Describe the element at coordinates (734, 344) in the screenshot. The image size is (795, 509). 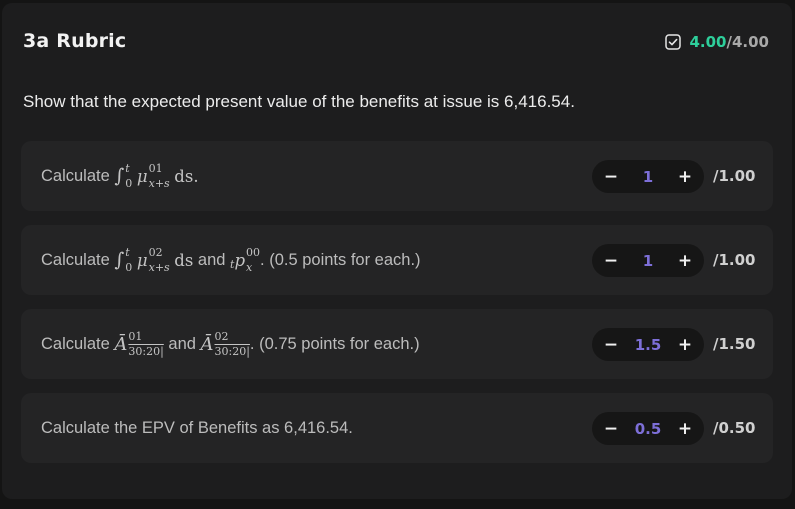
I see `points-max: /1.50` at that location.